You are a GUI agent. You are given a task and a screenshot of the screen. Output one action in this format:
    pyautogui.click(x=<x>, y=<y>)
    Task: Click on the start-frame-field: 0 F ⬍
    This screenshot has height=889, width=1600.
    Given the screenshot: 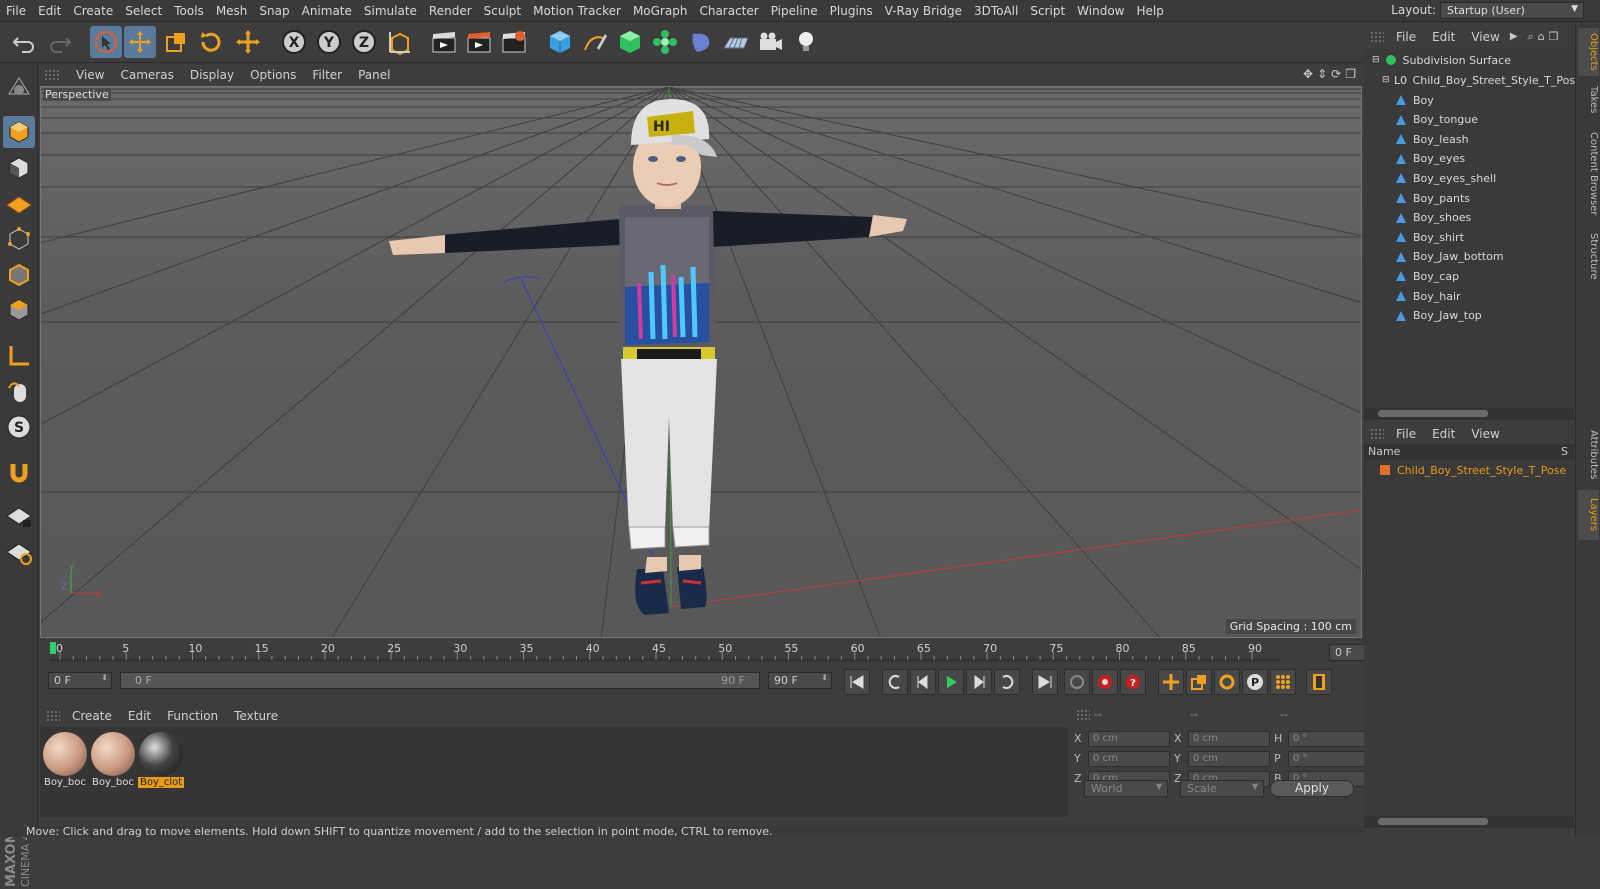 What is the action you would take?
    pyautogui.click(x=80, y=680)
    